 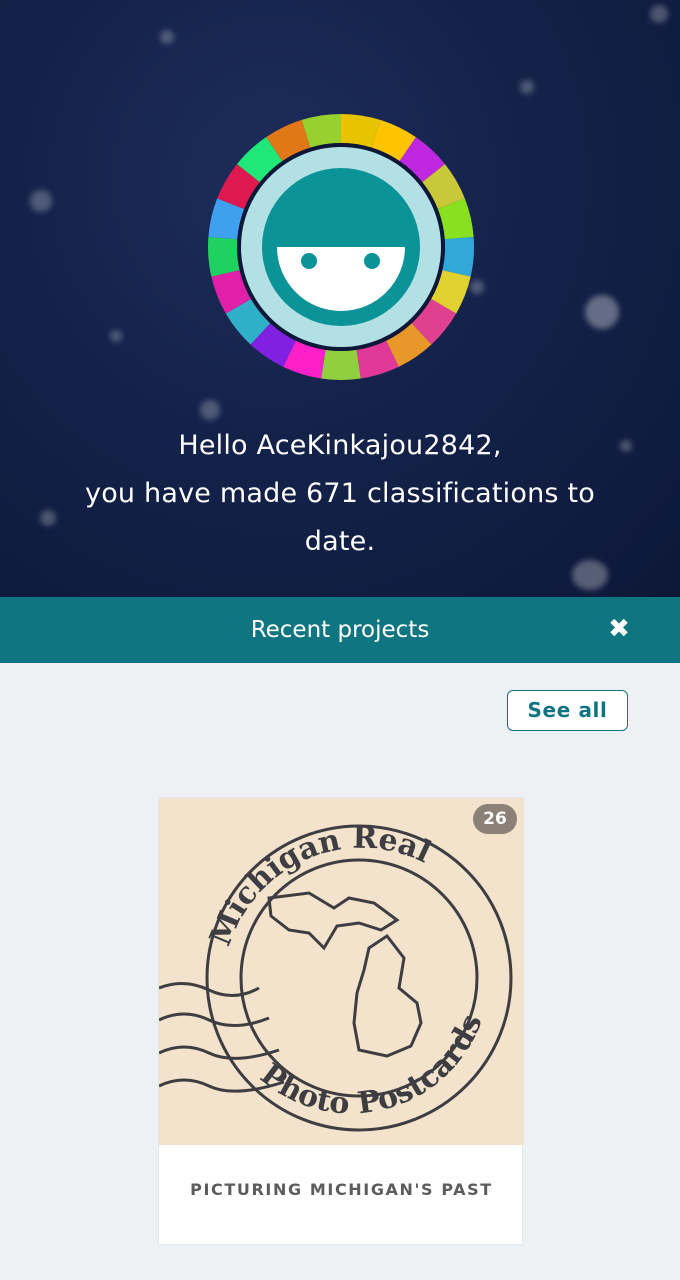 I want to click on classification-count-badge: 26, so click(x=495, y=819).